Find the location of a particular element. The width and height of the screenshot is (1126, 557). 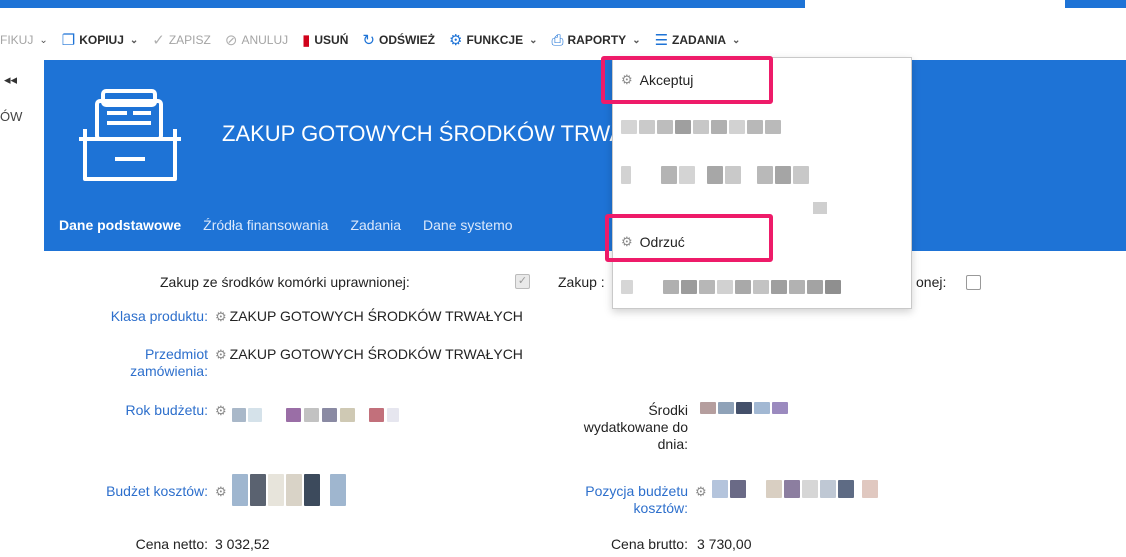

modify-label: FIKUJ is located at coordinates (17, 40).